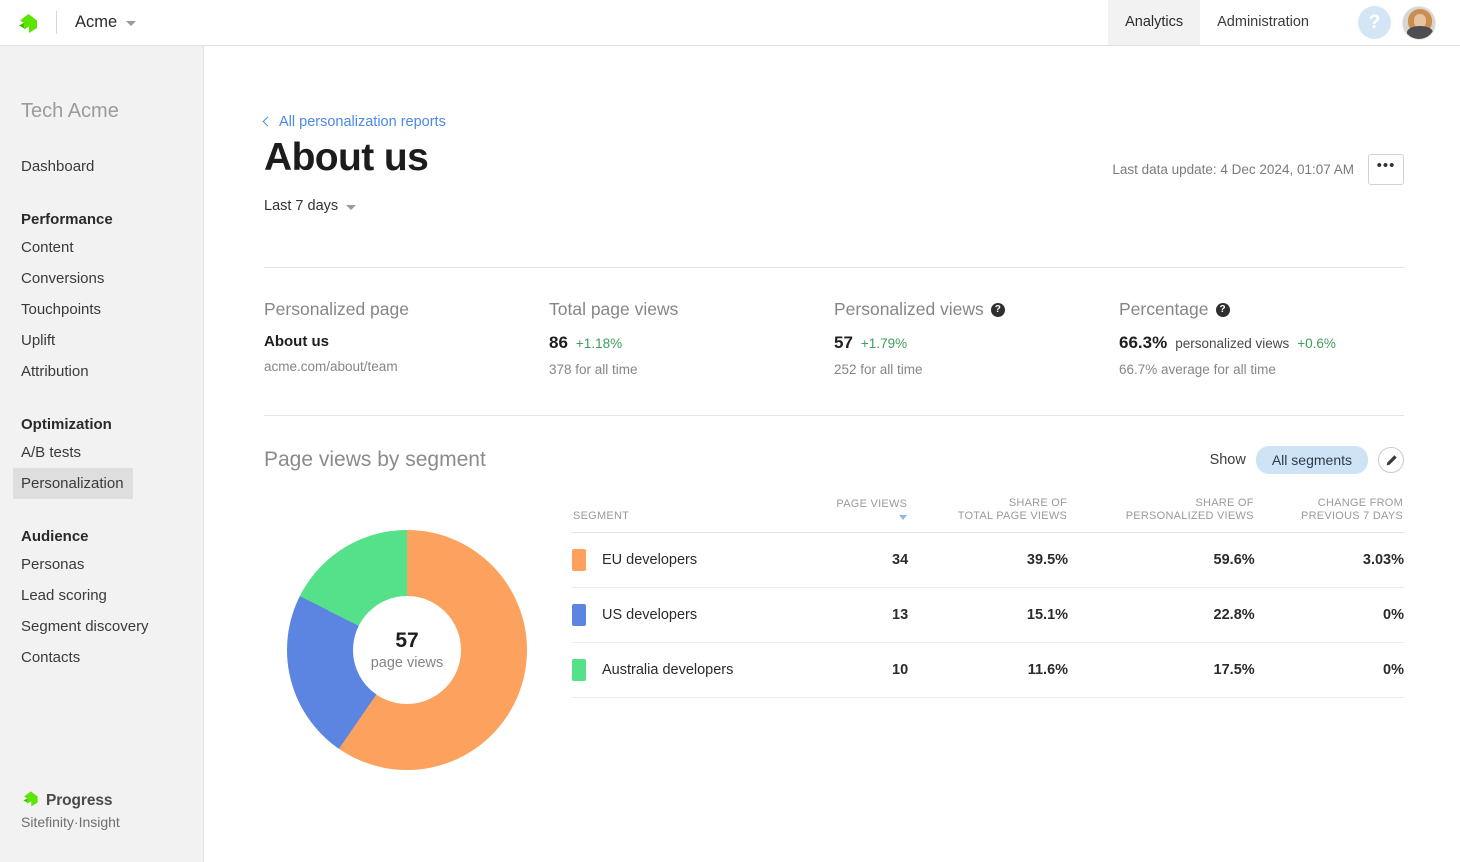 This screenshot has height=862, width=1460. What do you see at coordinates (976, 309) in the screenshot?
I see `kpi-label: Personalized views ?` at bounding box center [976, 309].